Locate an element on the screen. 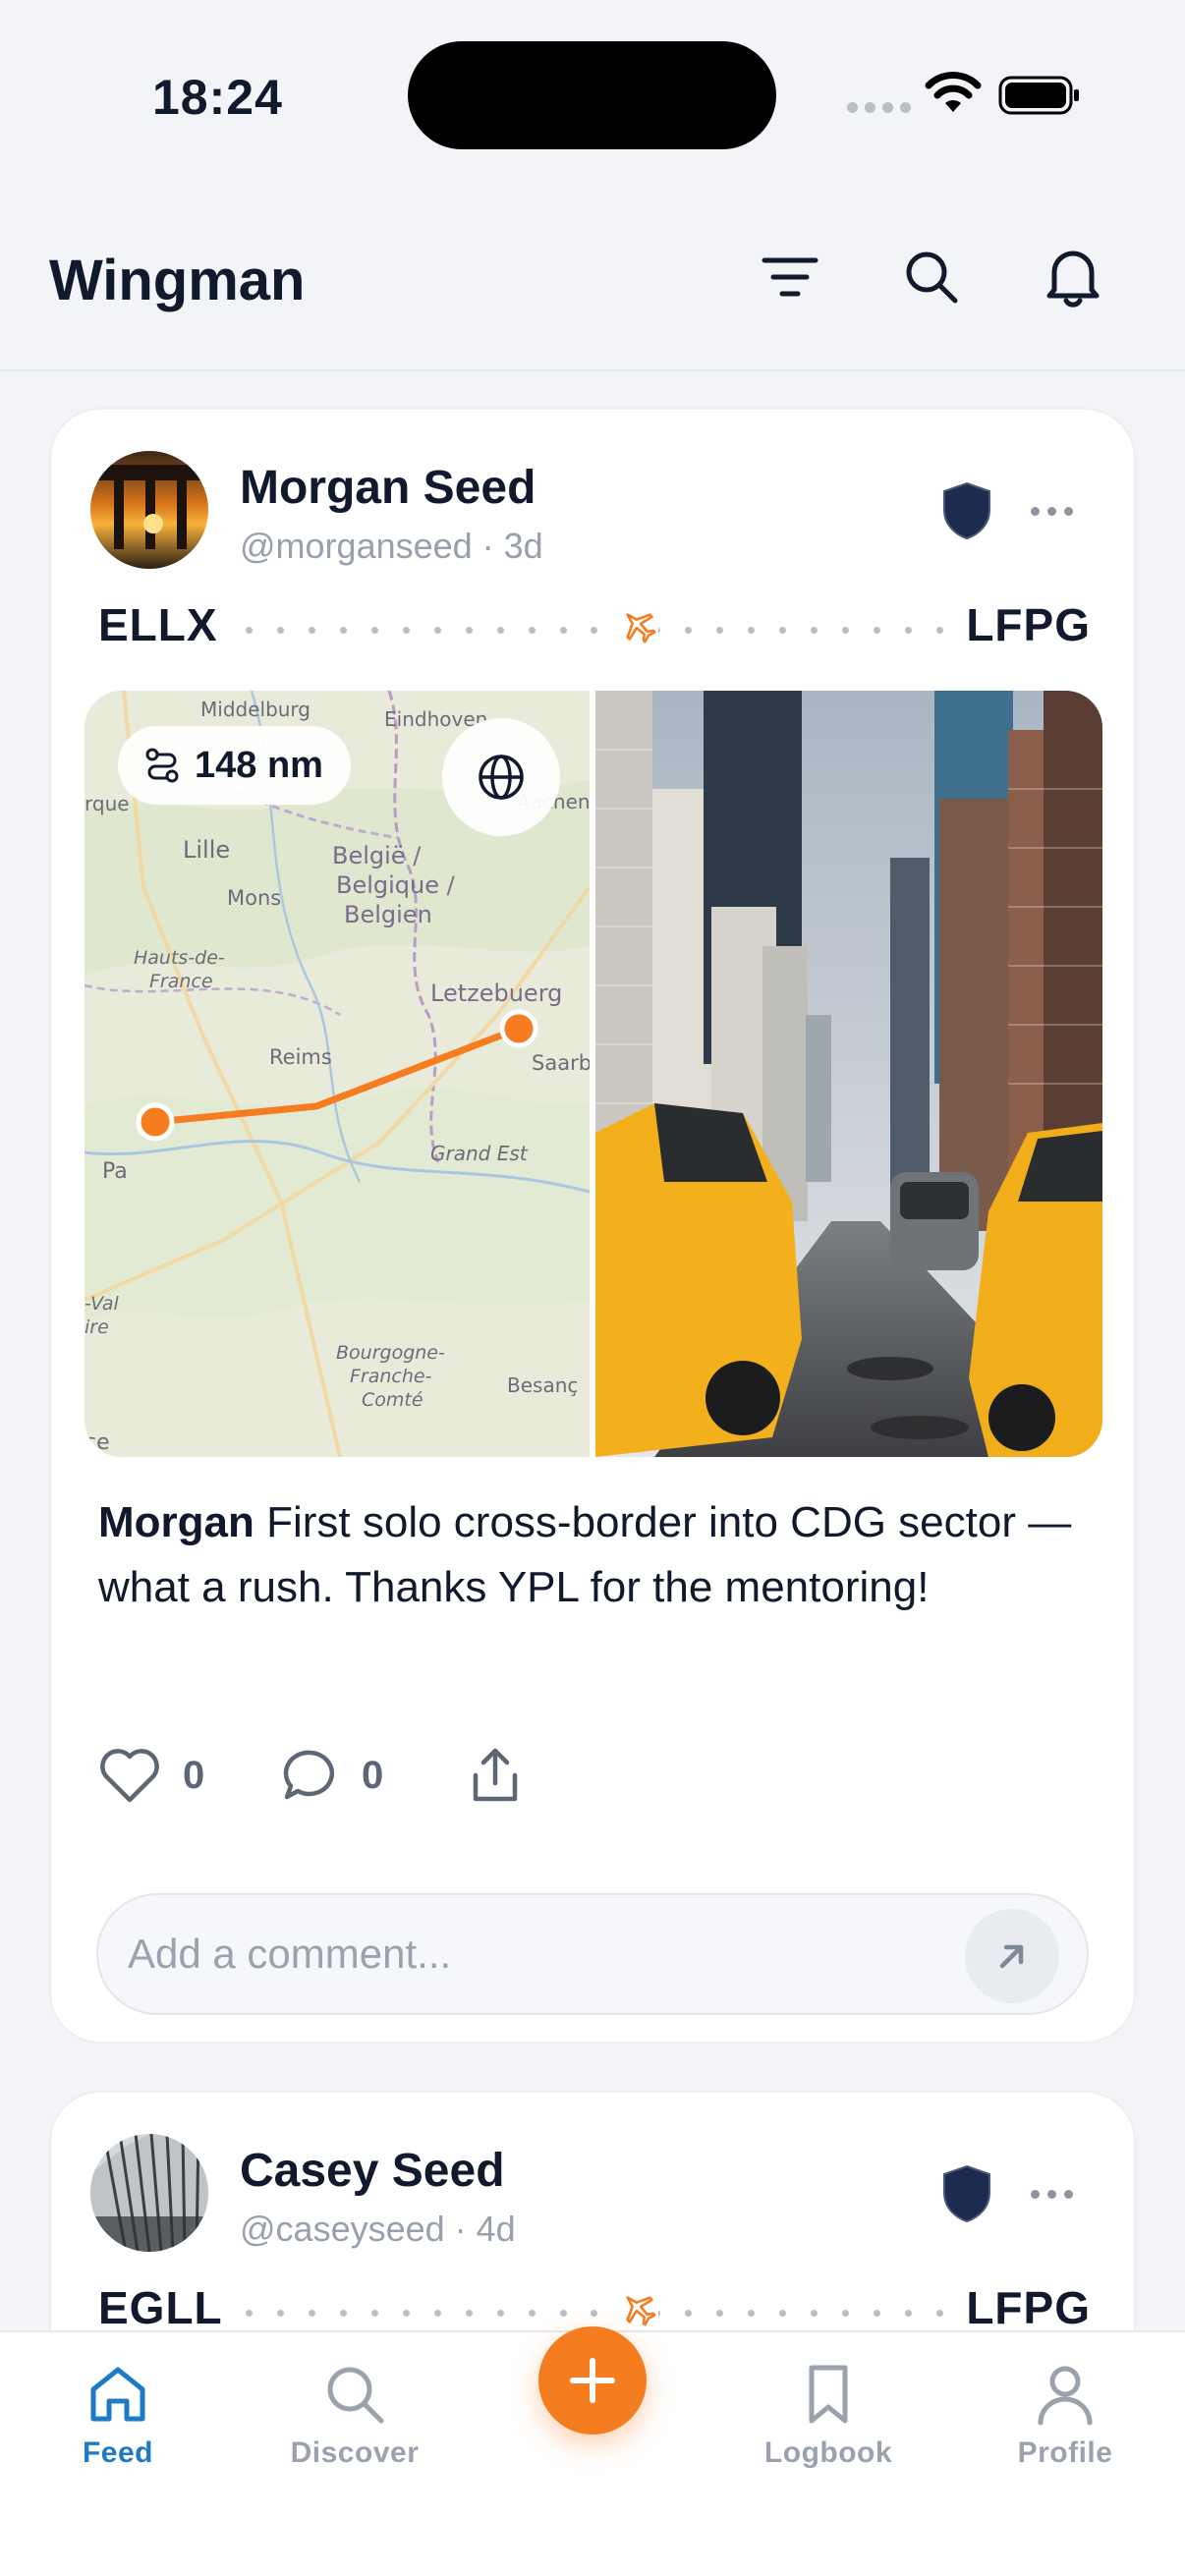 This screenshot has height=2576, width=1185. comment-button: 0 is located at coordinates (332, 1775).